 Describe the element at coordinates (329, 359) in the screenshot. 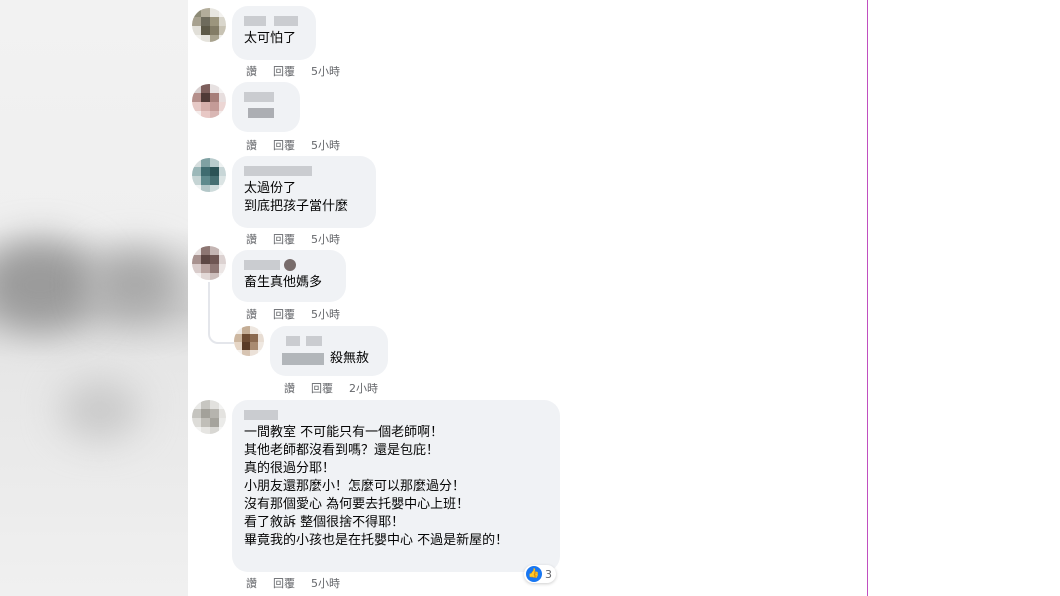

I see `comment-text: 殺無赦` at that location.